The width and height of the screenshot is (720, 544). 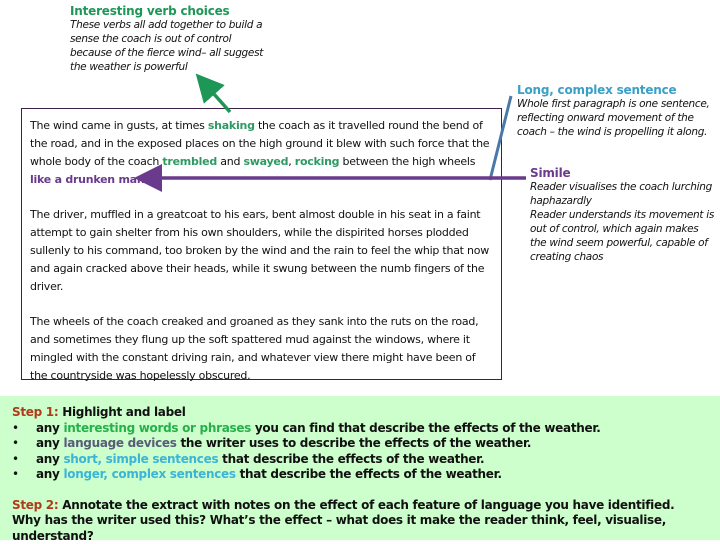 What do you see at coordinates (362, 413) in the screenshot?
I see `step-1-heading: Step 1: Highlight and label` at bounding box center [362, 413].